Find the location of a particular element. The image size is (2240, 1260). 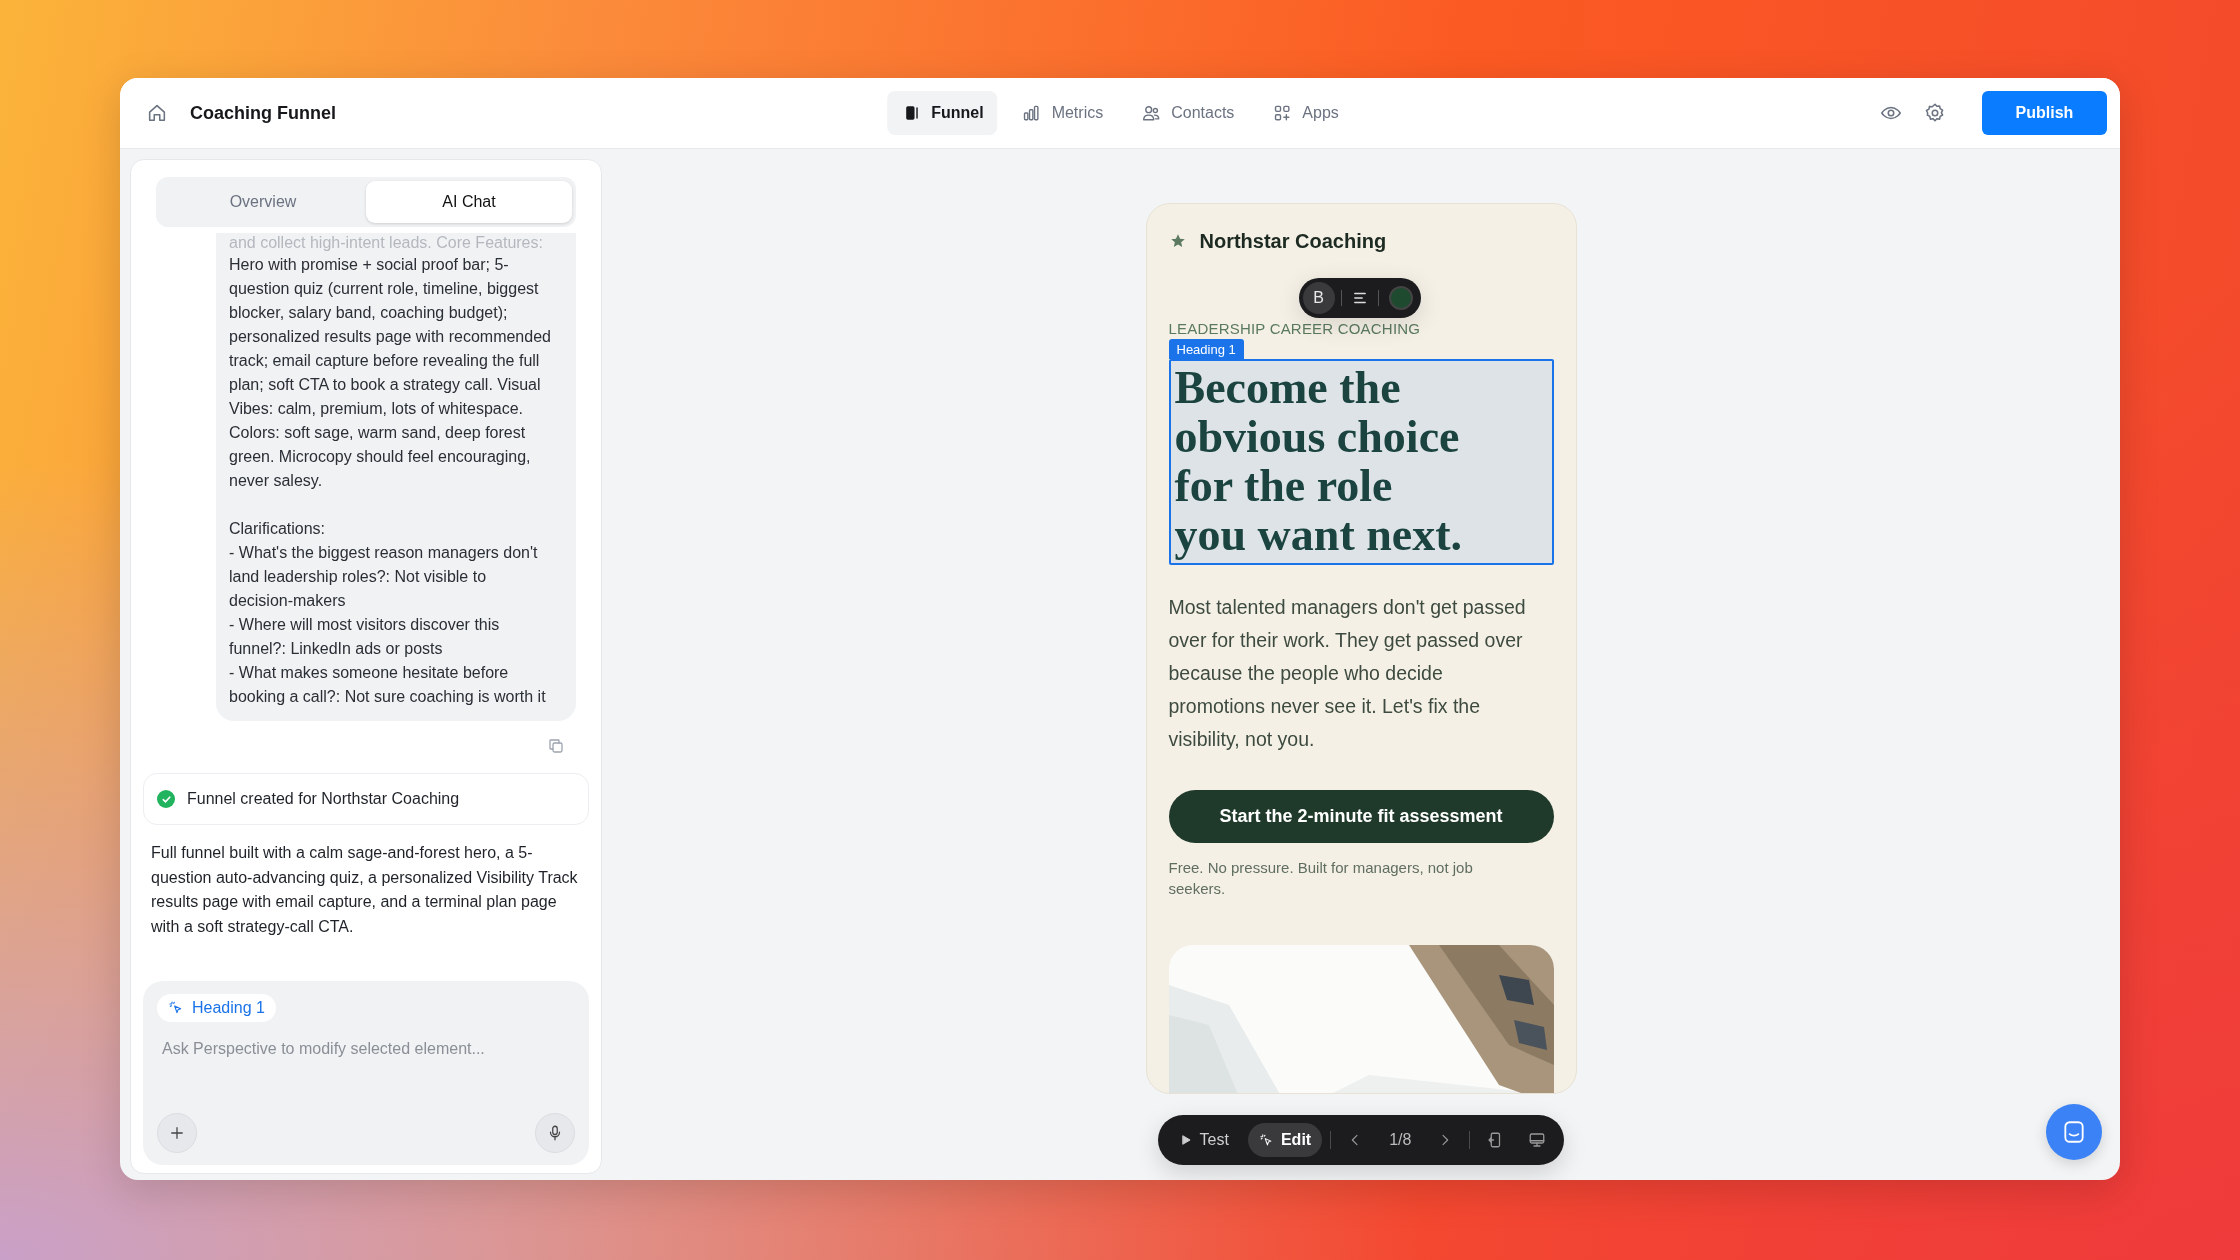

plus-icon is located at coordinates (177, 1133).